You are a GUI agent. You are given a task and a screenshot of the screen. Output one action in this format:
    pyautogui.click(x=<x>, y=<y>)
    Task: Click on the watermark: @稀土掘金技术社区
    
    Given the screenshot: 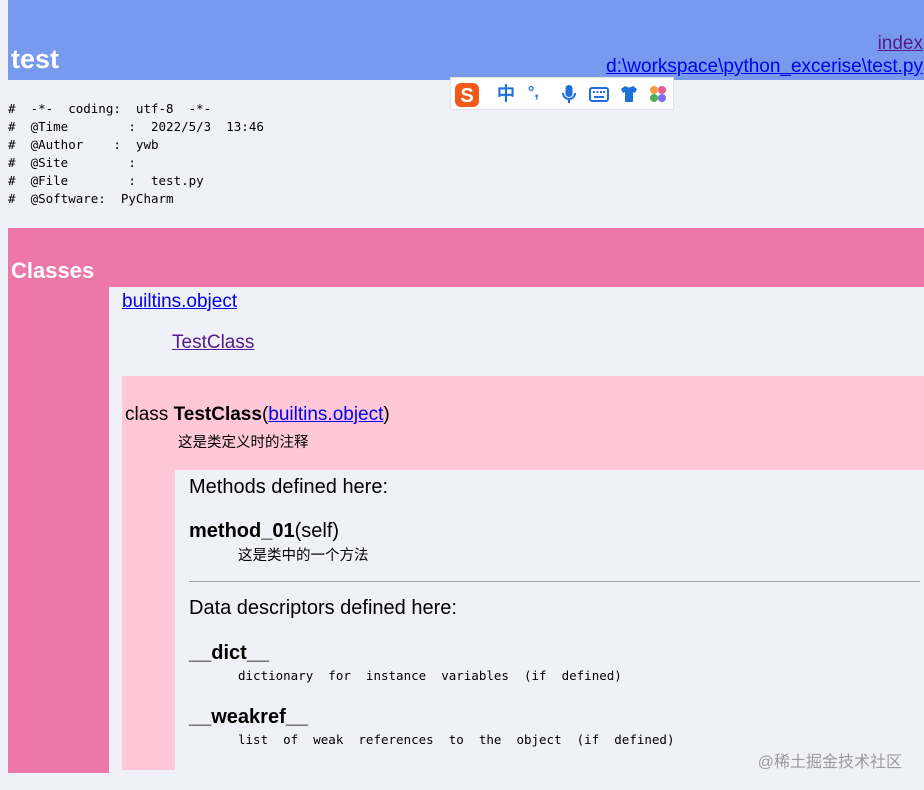 What is the action you would take?
    pyautogui.click(x=829, y=762)
    